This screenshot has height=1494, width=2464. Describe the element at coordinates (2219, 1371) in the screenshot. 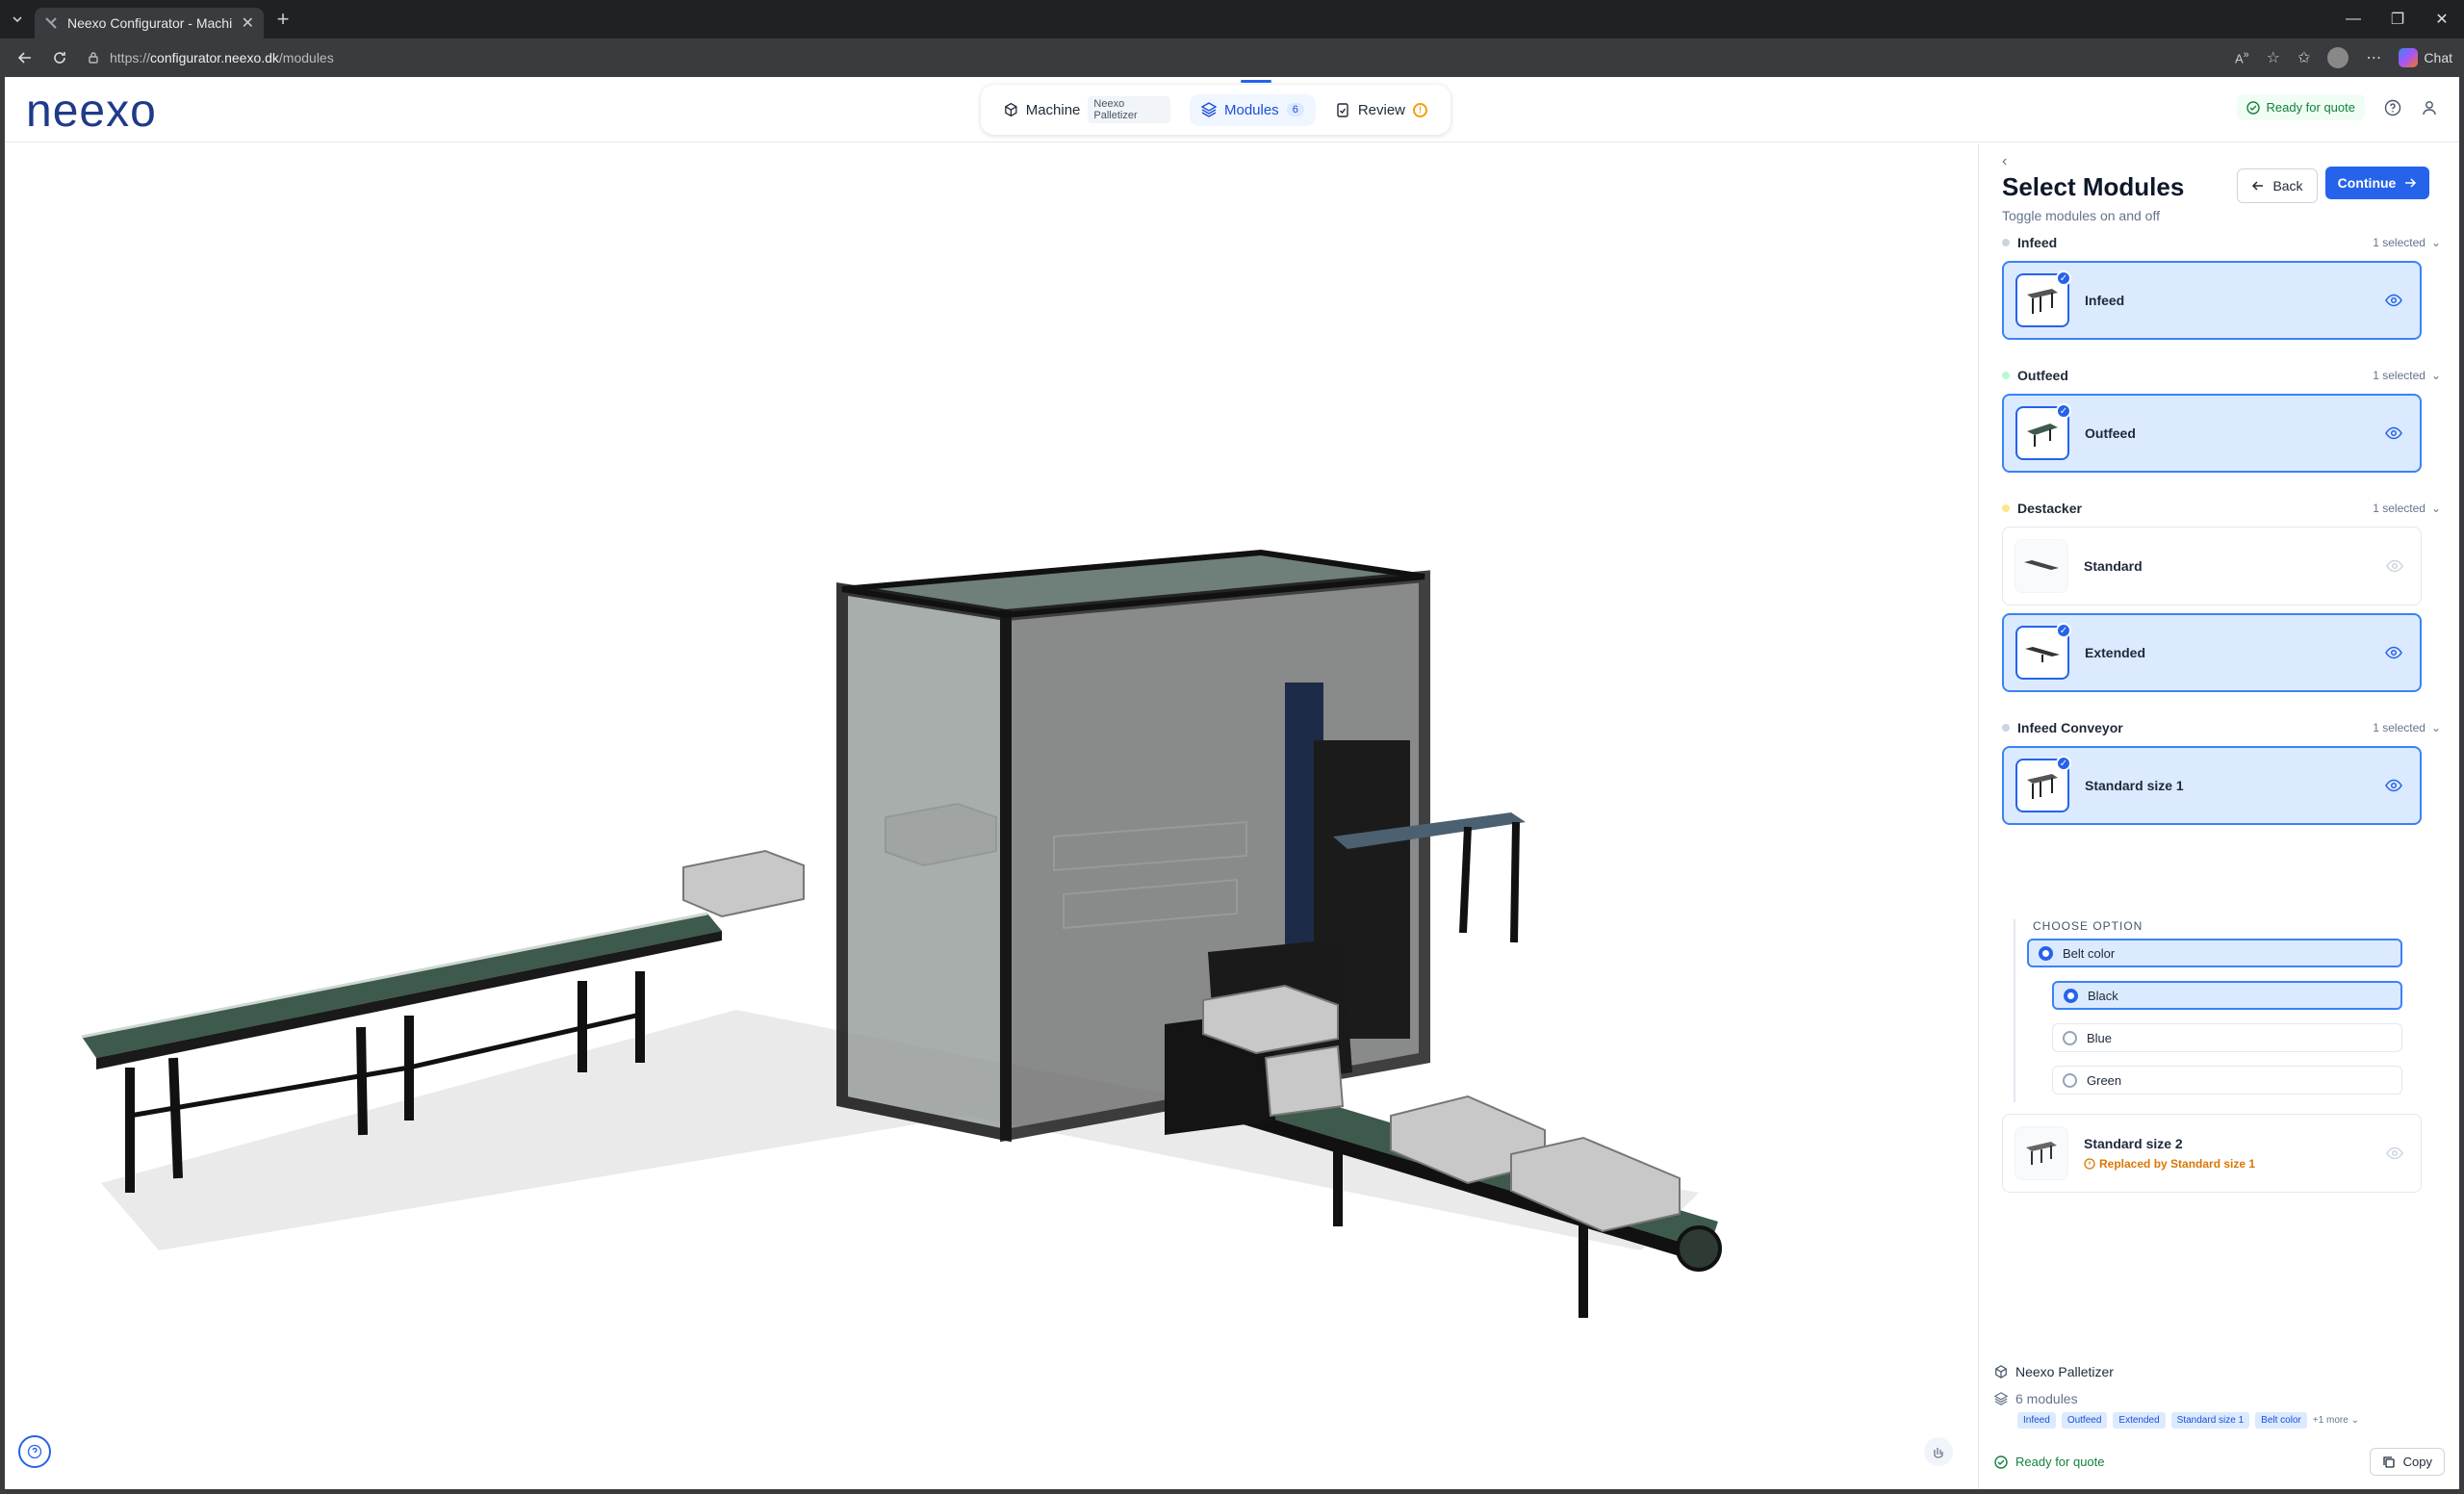

I see `summary-machine: Neexo Palletizer` at that location.